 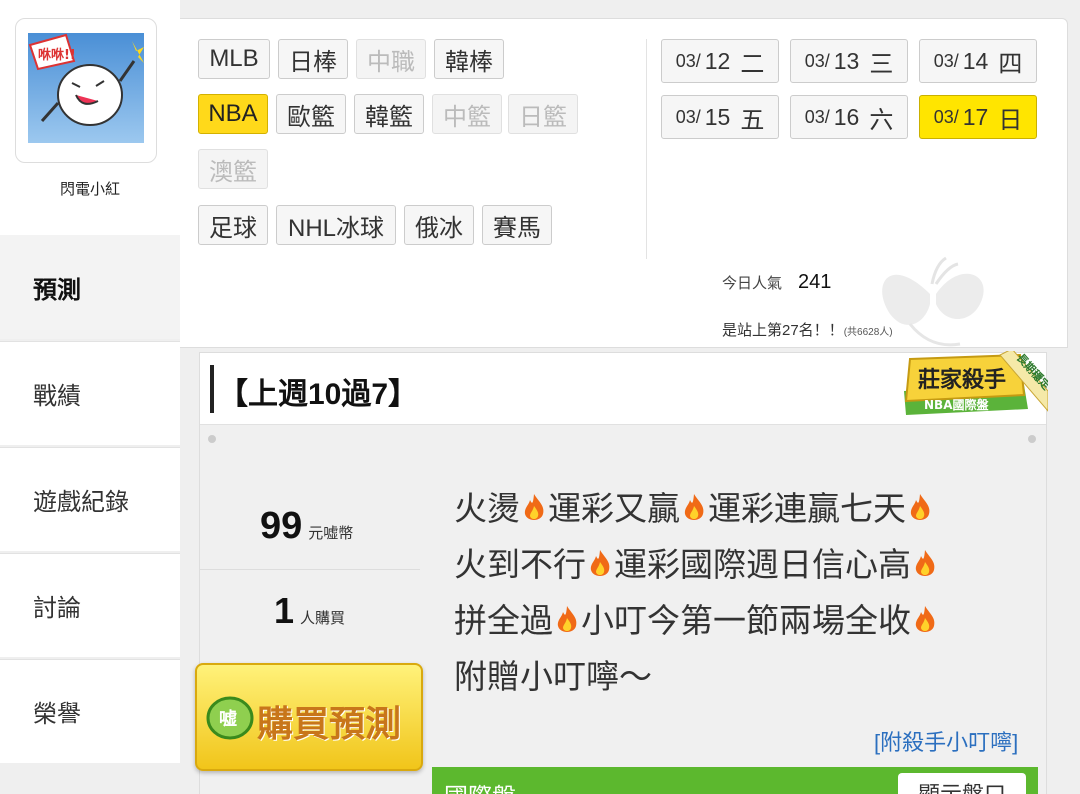 What do you see at coordinates (313, 59) in the screenshot?
I see `league-japan-baseball: 日棒` at bounding box center [313, 59].